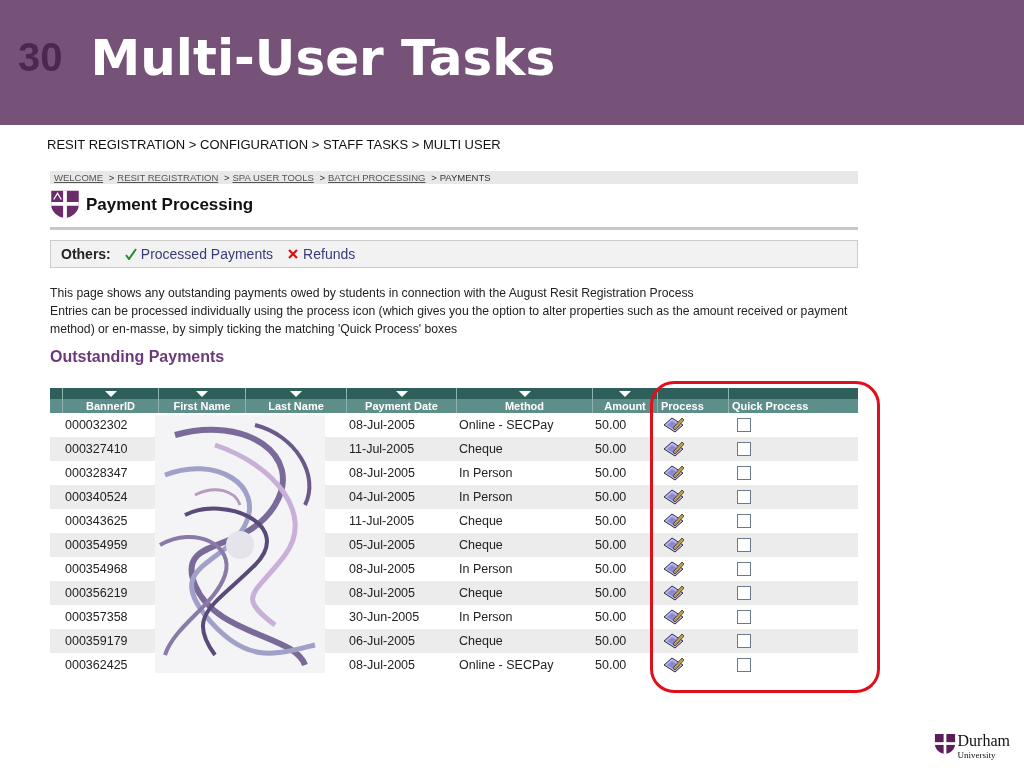  Describe the element at coordinates (382, 545) in the screenshot. I see `table-cell: 05-Jul-2005` at that location.